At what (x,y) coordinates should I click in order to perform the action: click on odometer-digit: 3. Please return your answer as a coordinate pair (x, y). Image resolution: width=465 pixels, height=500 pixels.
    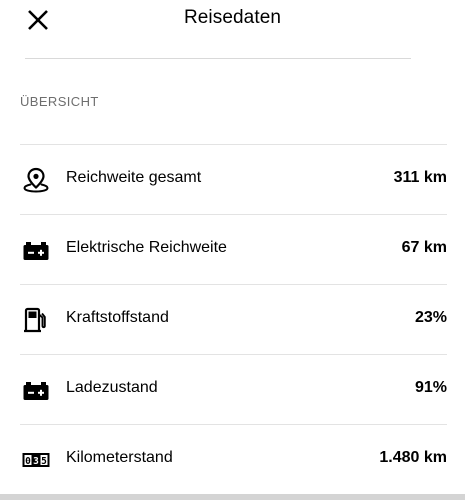
    Looking at the image, I should click on (36, 461).